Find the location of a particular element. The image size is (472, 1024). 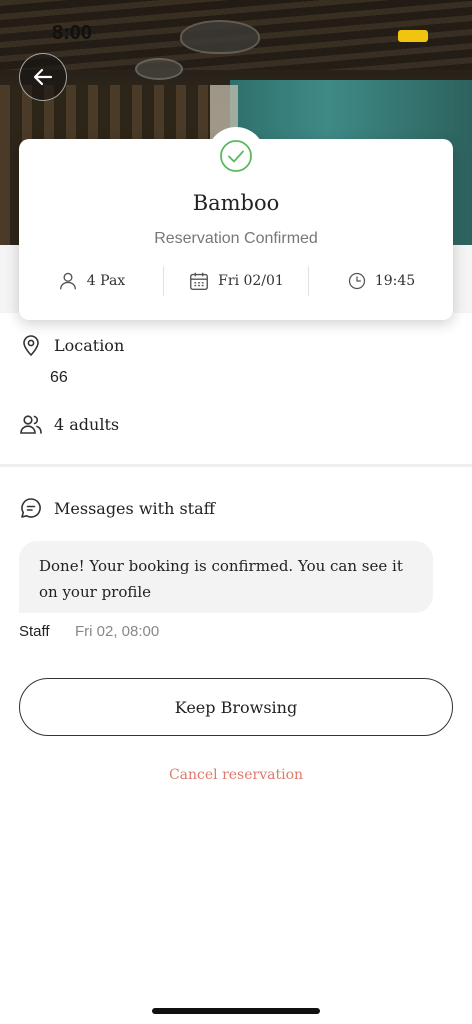

guests-row: 4 adults is located at coordinates (69, 424).